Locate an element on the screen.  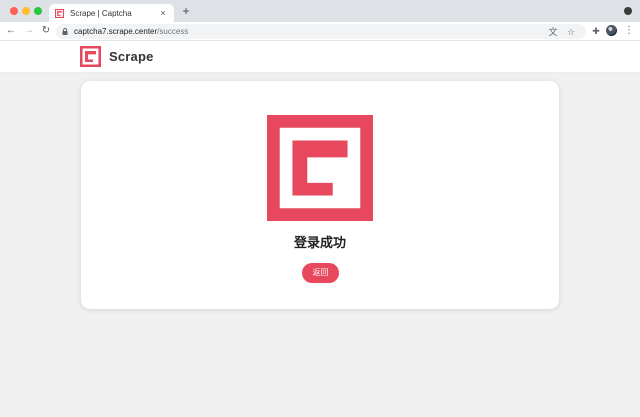
address-bar: captcha7.scrape.center/success 文 ☆ is located at coordinates (321, 31).